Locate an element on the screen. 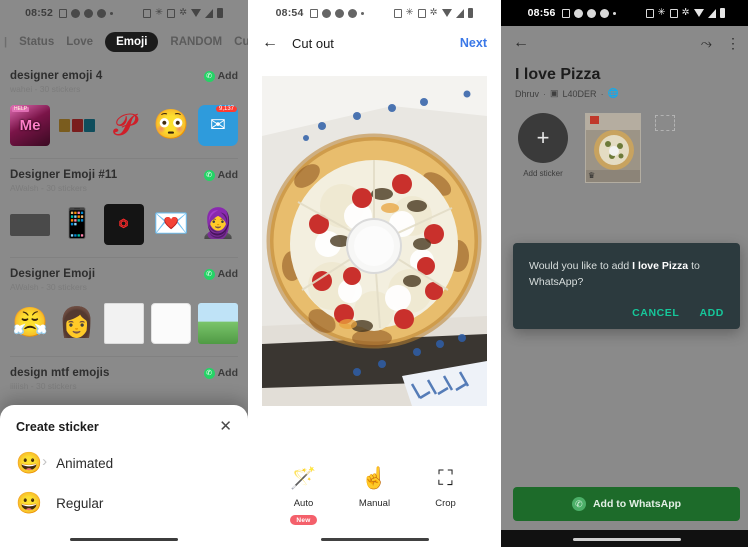 The height and width of the screenshot is (547, 748). category-tabs: | Status Love Emoji RANDOM Cute is located at coordinates (124, 43).